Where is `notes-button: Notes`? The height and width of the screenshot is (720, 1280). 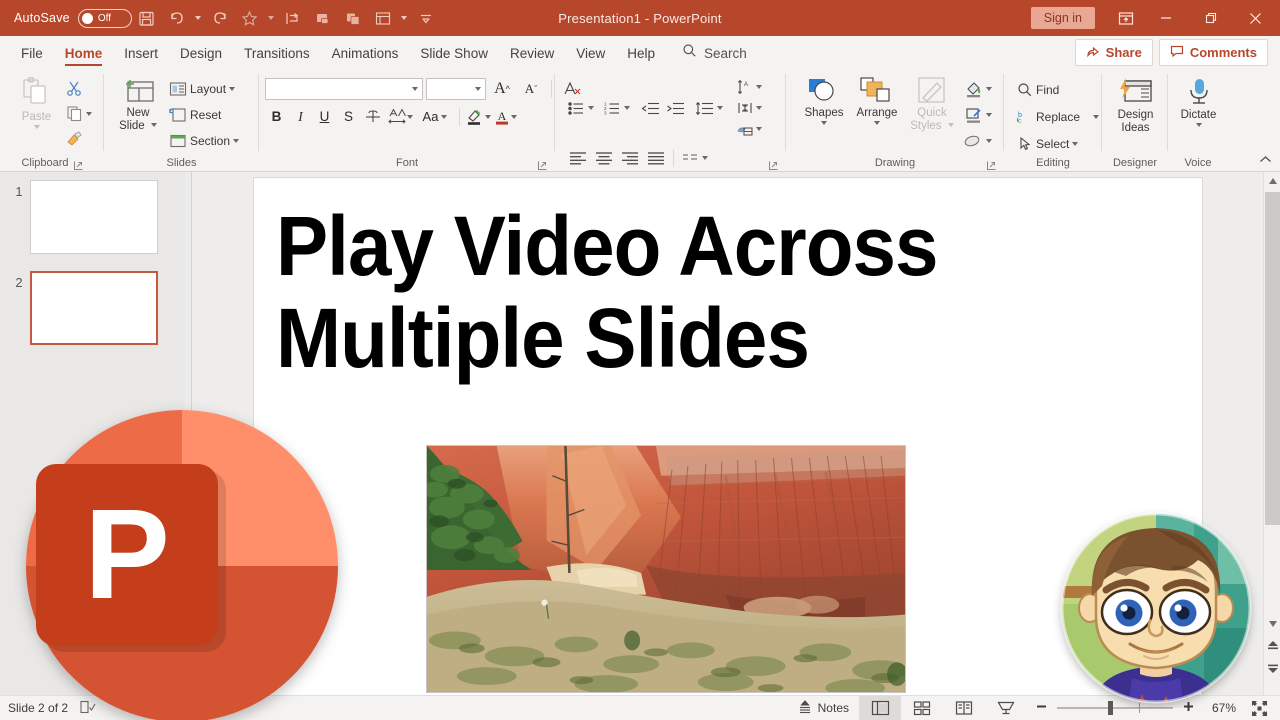 notes-button: Notes is located at coordinates (823, 708).